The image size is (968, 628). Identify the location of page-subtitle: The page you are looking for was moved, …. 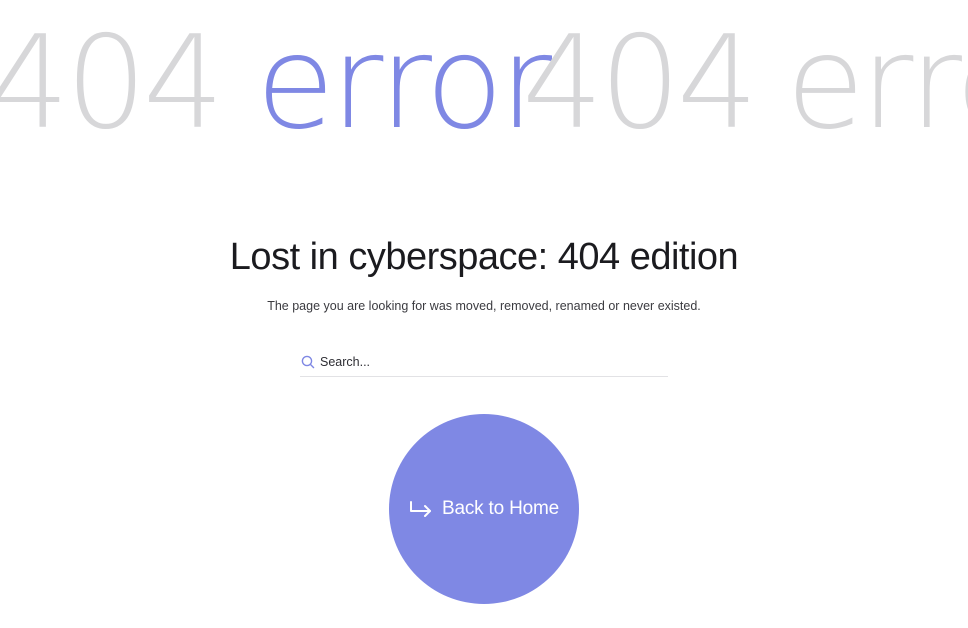
(484, 306).